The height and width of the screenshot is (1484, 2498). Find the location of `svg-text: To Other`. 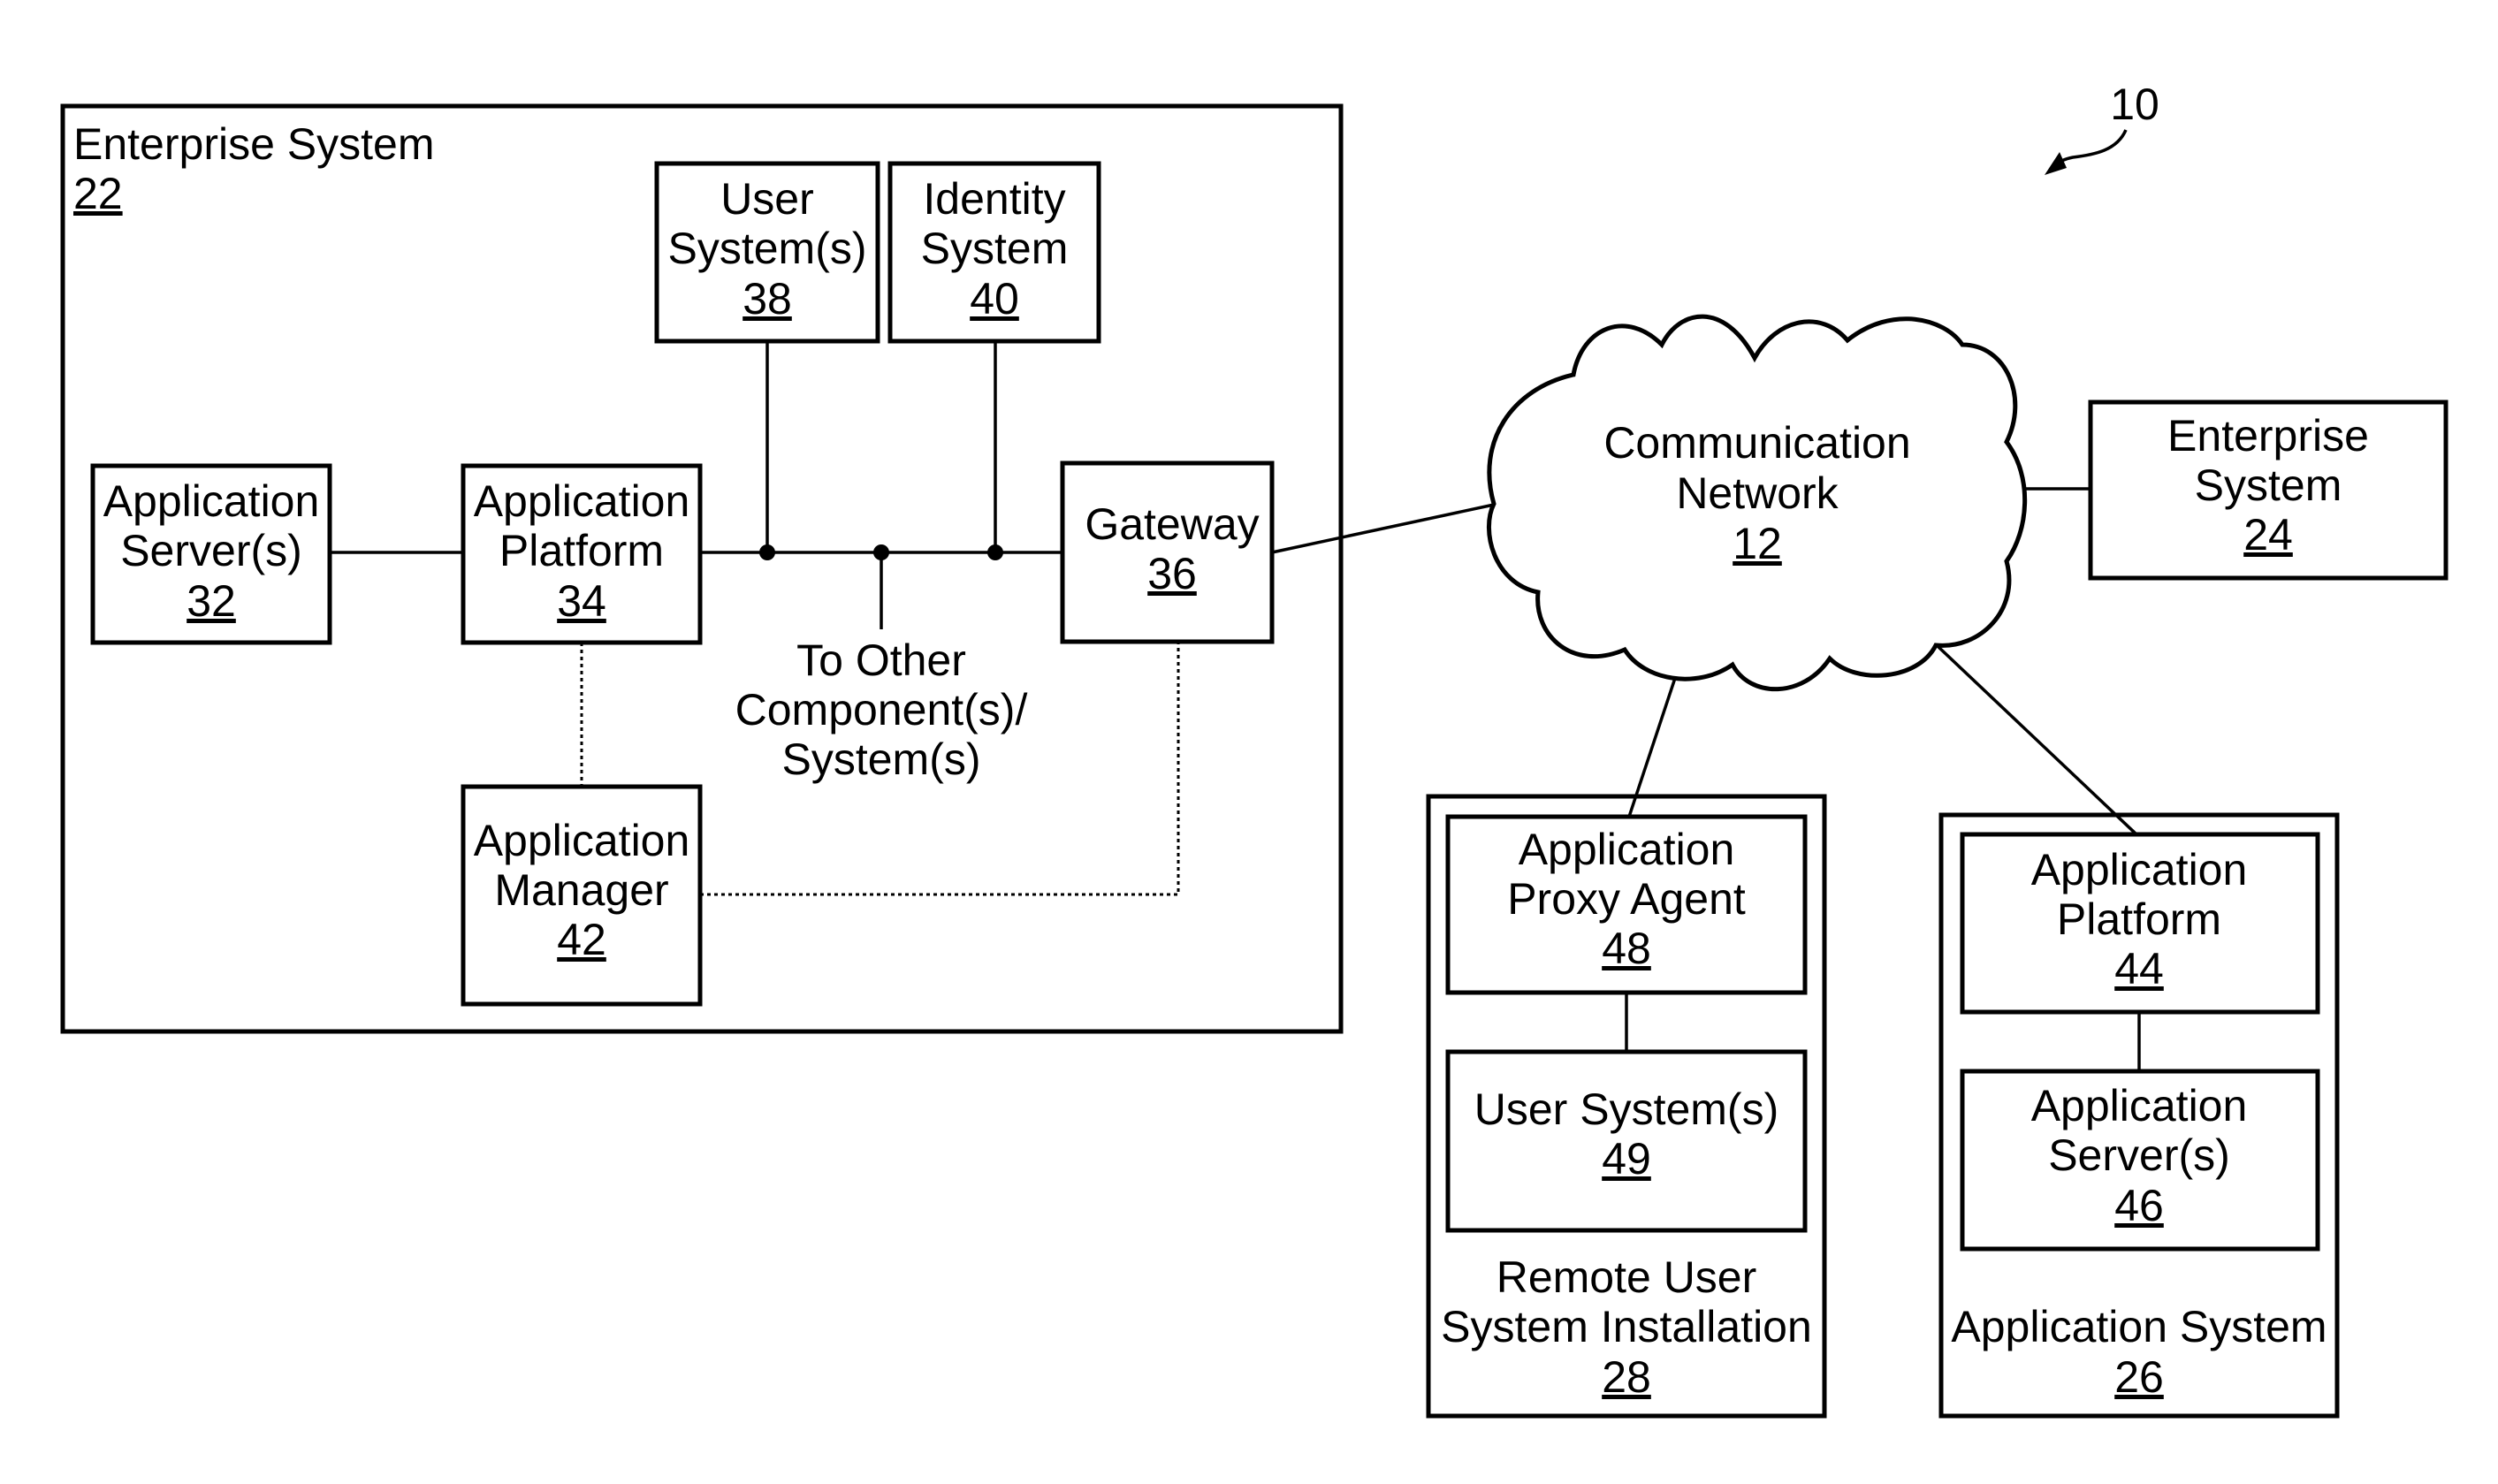

svg-text: To Other is located at coordinates (881, 660).